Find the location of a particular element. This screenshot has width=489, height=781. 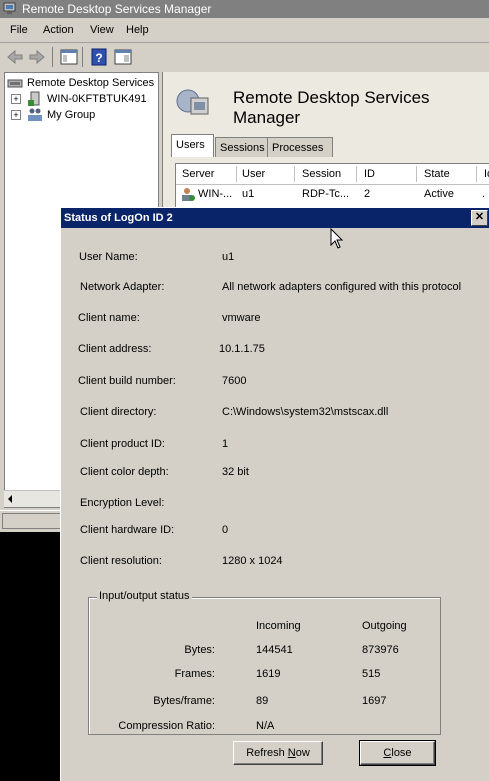

panel-title: Remote Desktop Services Manager is located at coordinates (331, 107).